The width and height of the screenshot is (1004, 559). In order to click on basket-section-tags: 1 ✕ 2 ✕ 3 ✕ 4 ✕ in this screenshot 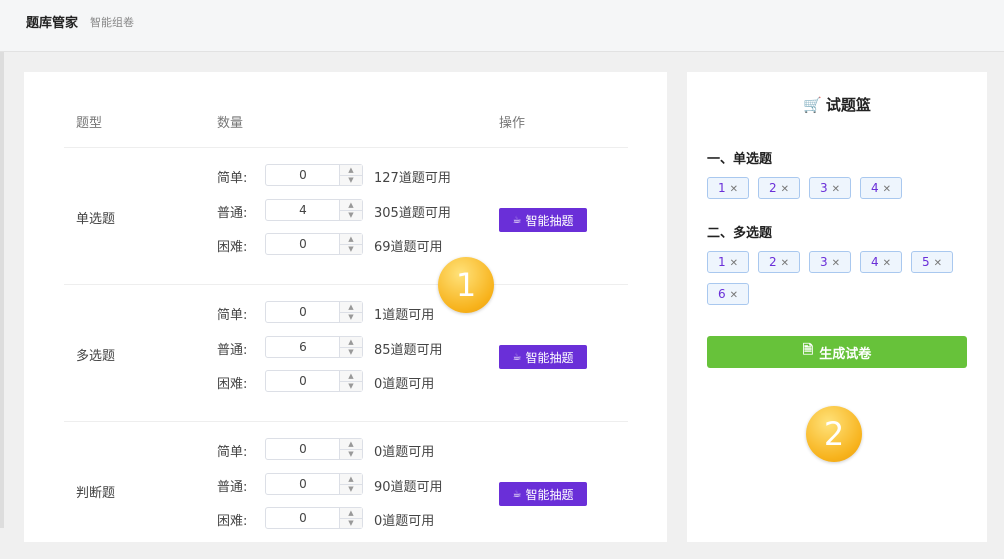, I will do `click(842, 193)`.